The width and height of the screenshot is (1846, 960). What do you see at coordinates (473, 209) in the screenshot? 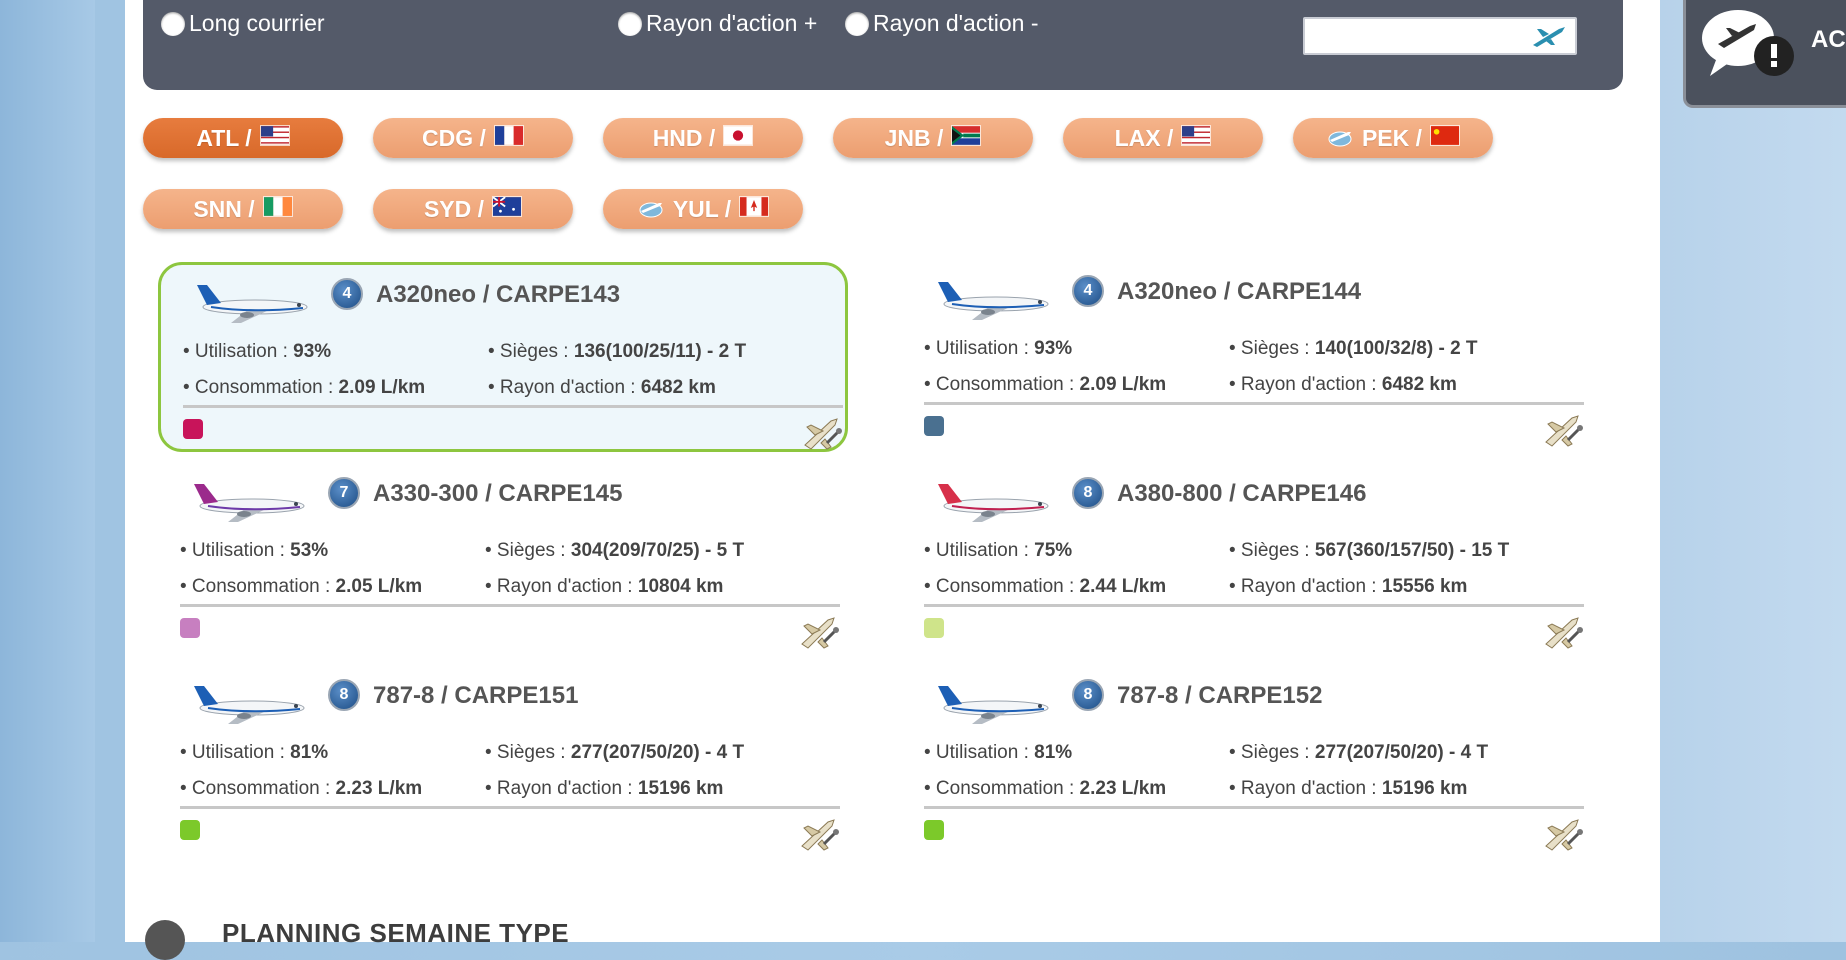
I see `airport-tab-syd: SYD /` at bounding box center [473, 209].